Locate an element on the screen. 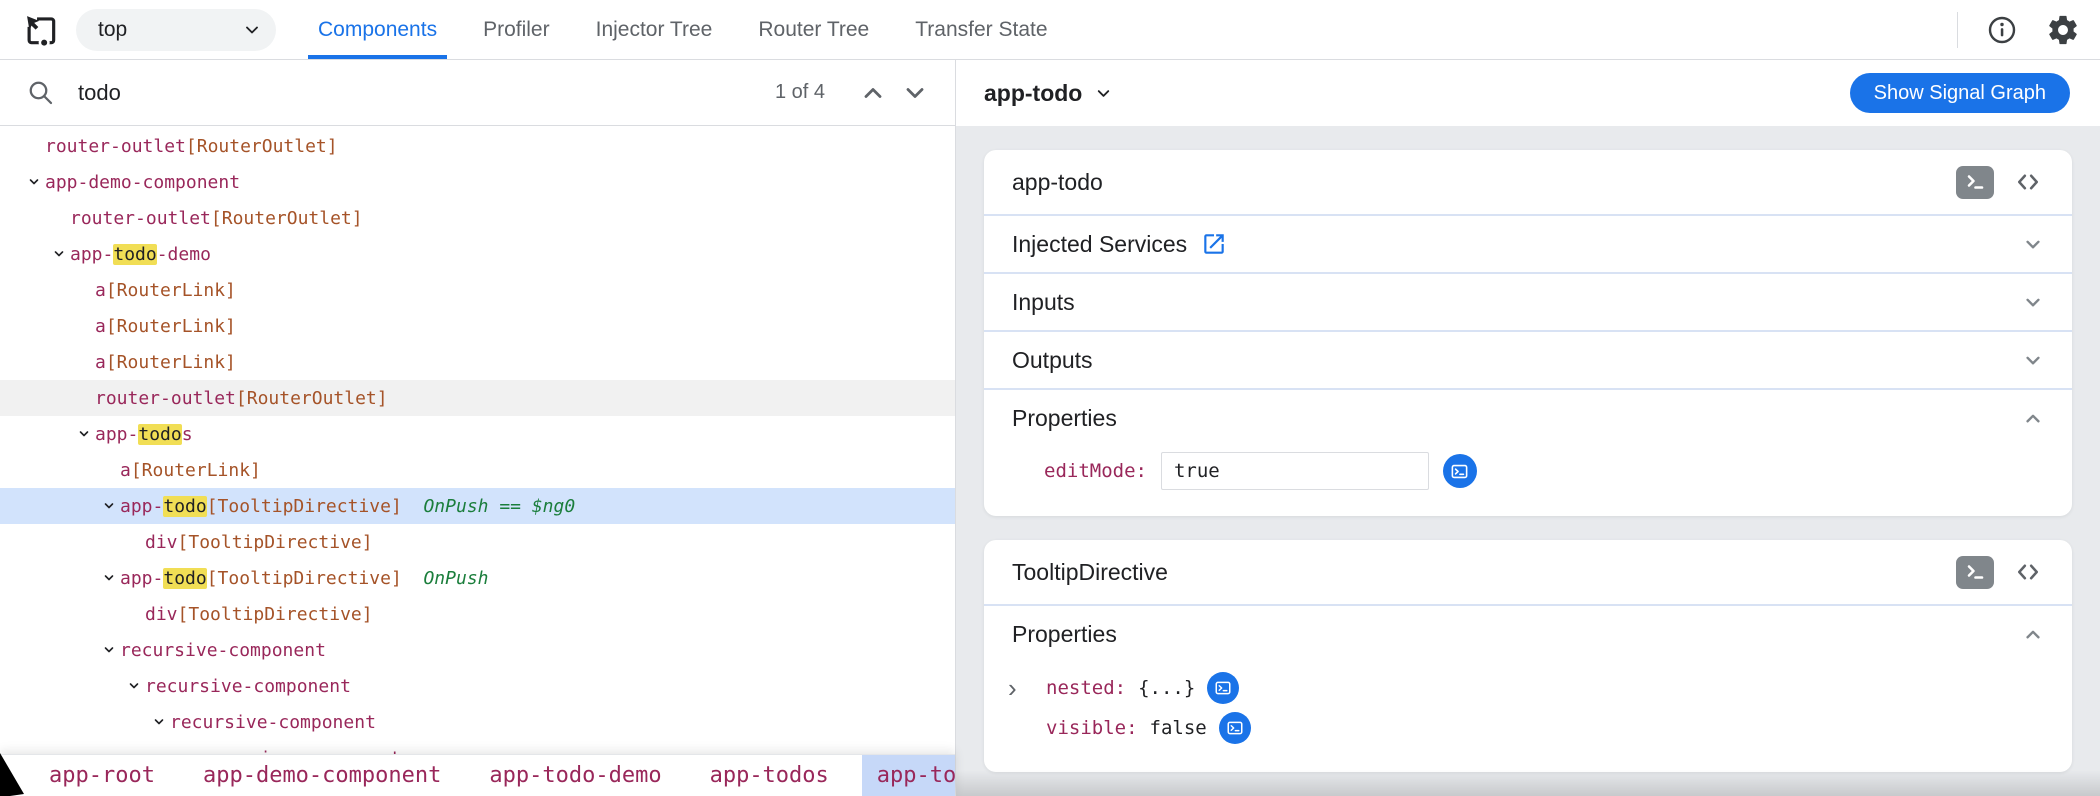 The image size is (2100, 796). tree-node-text: -demo is located at coordinates (183, 254).